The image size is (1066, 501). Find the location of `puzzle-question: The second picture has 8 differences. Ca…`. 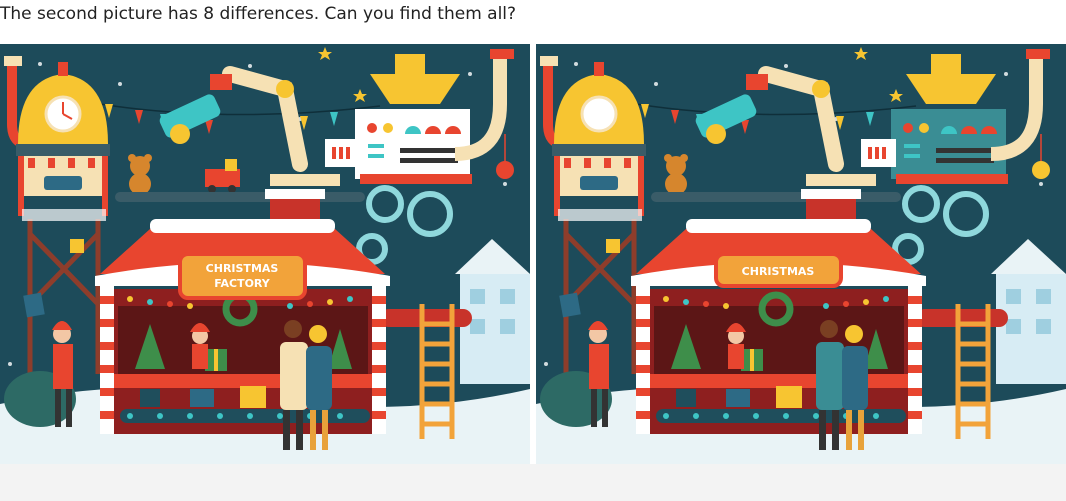

puzzle-question: The second picture has 8 differences. Ca… is located at coordinates (258, 14).